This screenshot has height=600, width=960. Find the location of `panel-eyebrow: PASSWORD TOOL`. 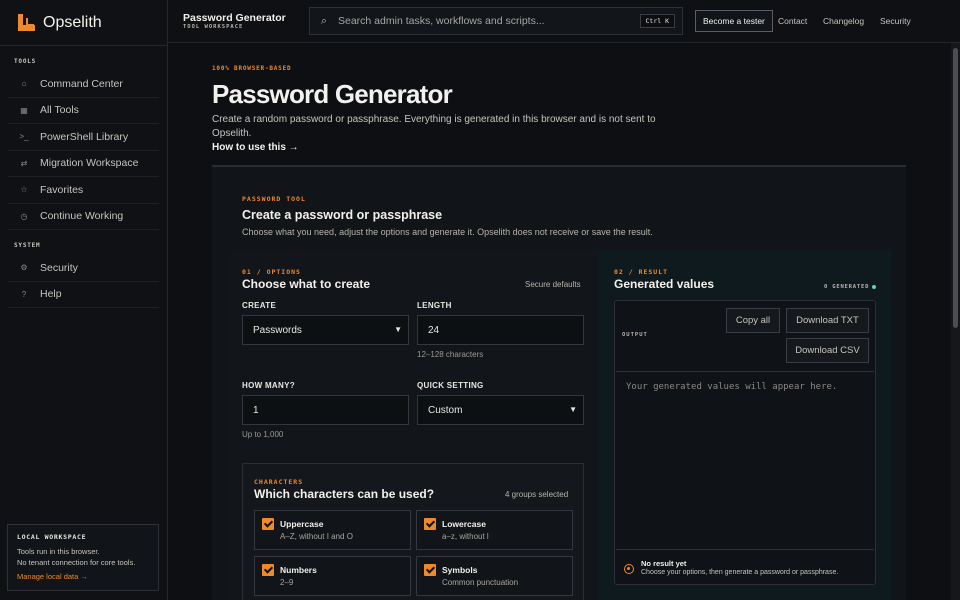

panel-eyebrow: PASSWORD TOOL is located at coordinates (274, 199).